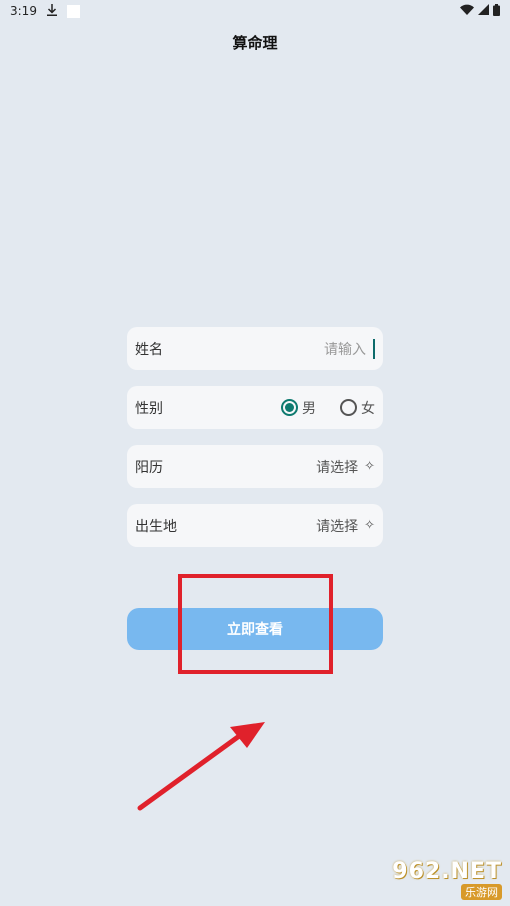  What do you see at coordinates (149, 349) in the screenshot?
I see `name-label: 姓名` at bounding box center [149, 349].